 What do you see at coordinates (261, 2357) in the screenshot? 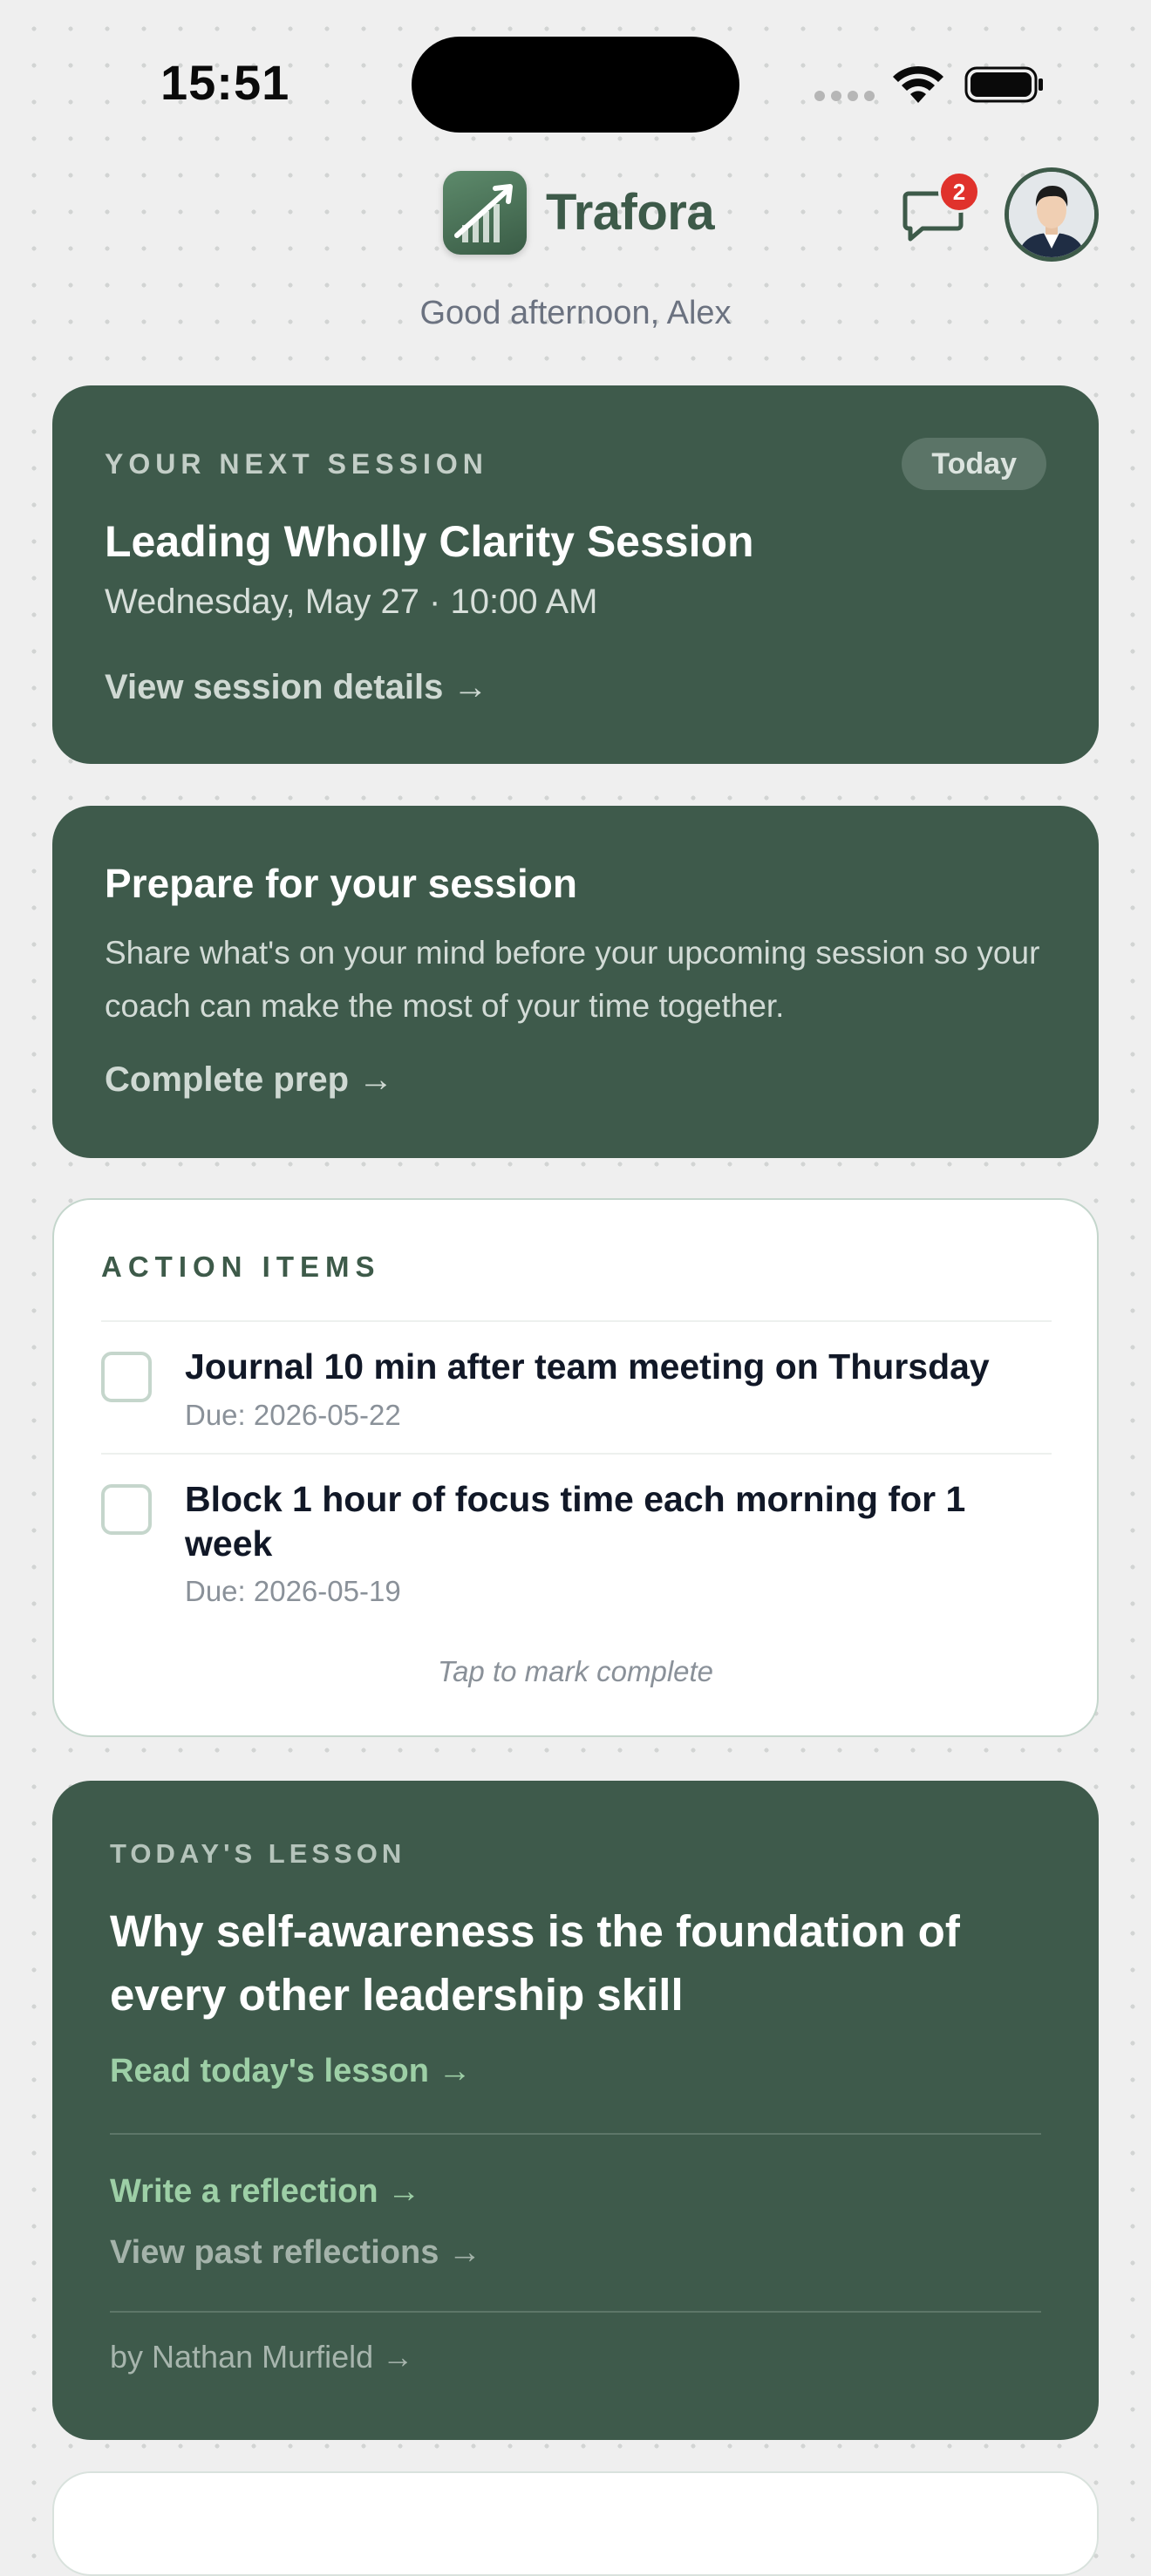
I see `lesson-author-link: by Nathan Murfield →` at bounding box center [261, 2357].